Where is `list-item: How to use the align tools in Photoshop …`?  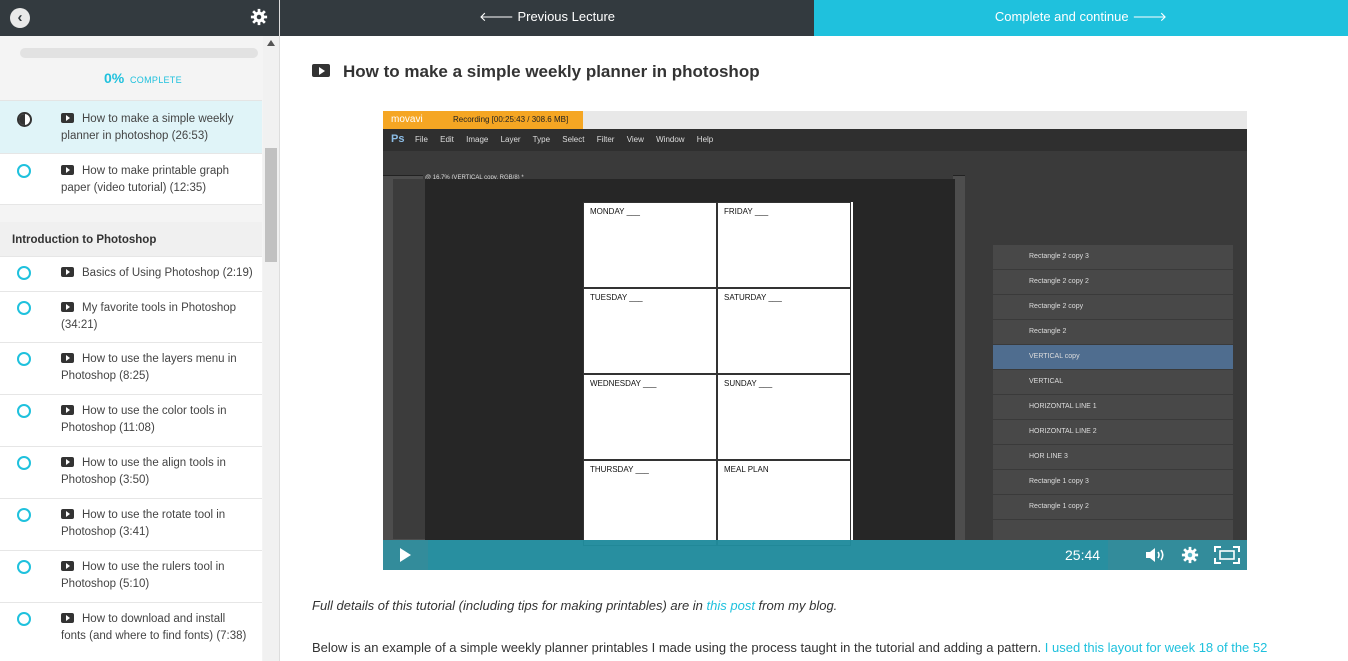 list-item: How to use the align tools in Photoshop … is located at coordinates (131, 473).